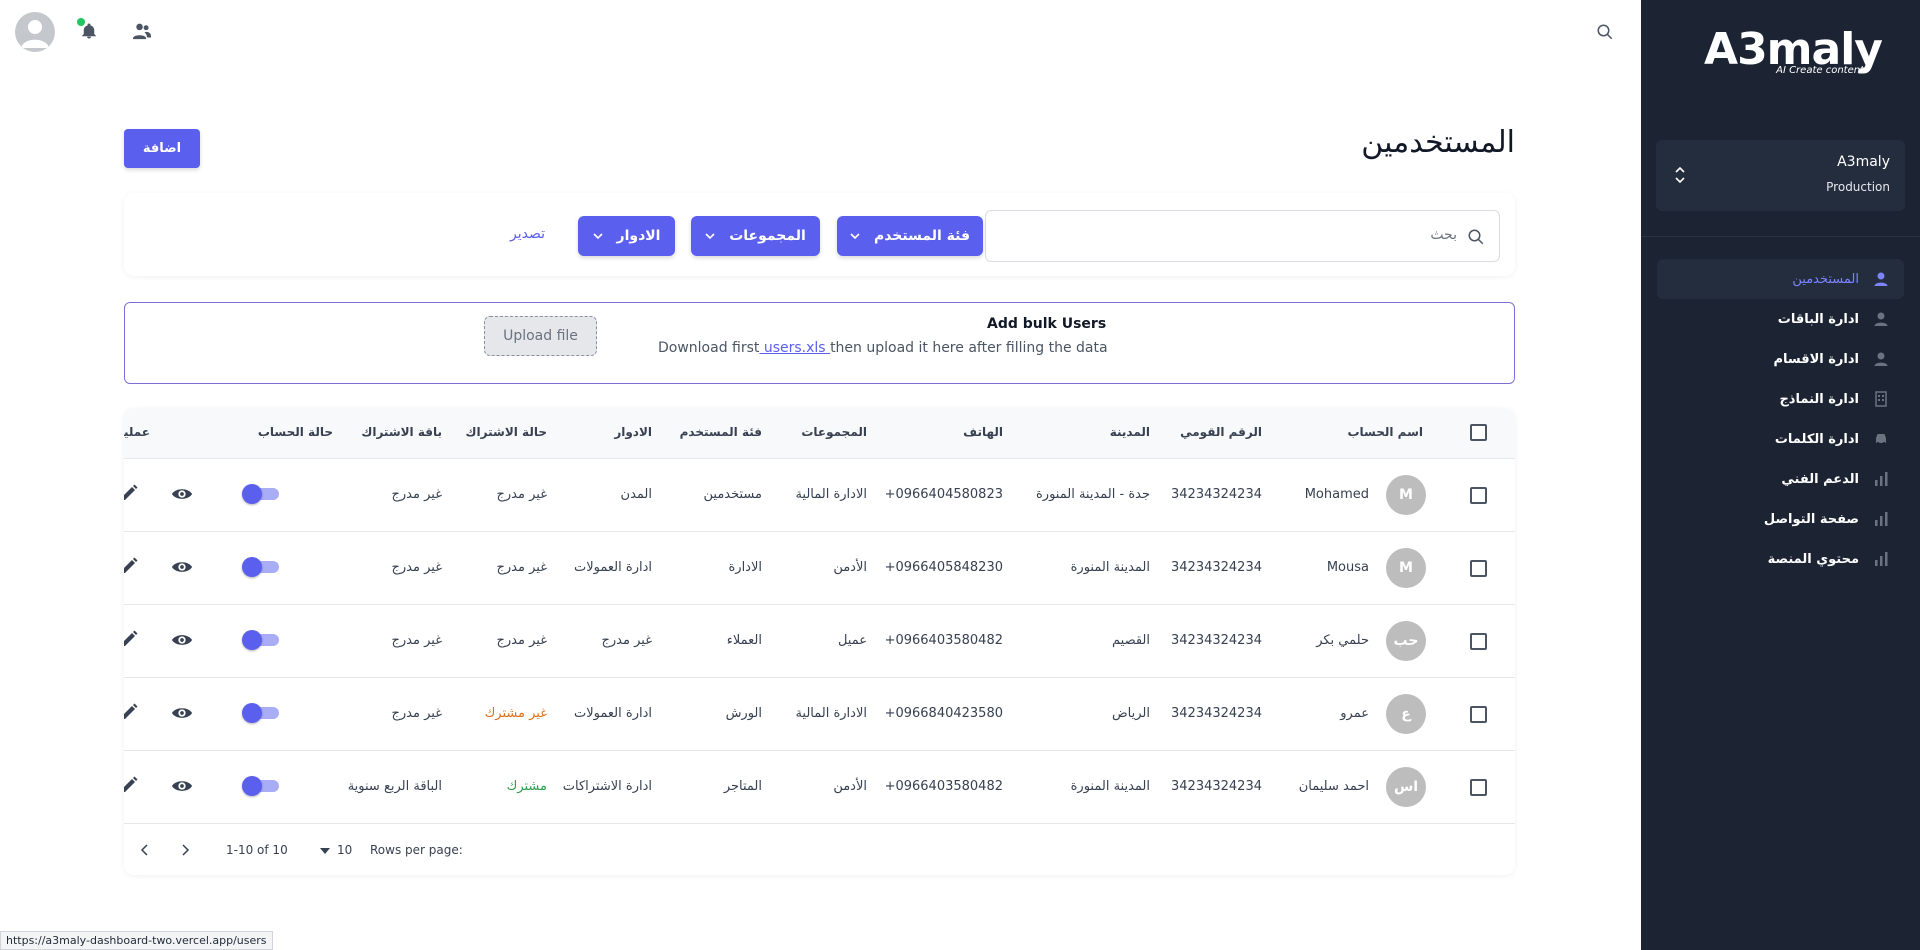 This screenshot has width=1920, height=950. I want to click on pagination-range: 1-10 of 10, so click(257, 850).